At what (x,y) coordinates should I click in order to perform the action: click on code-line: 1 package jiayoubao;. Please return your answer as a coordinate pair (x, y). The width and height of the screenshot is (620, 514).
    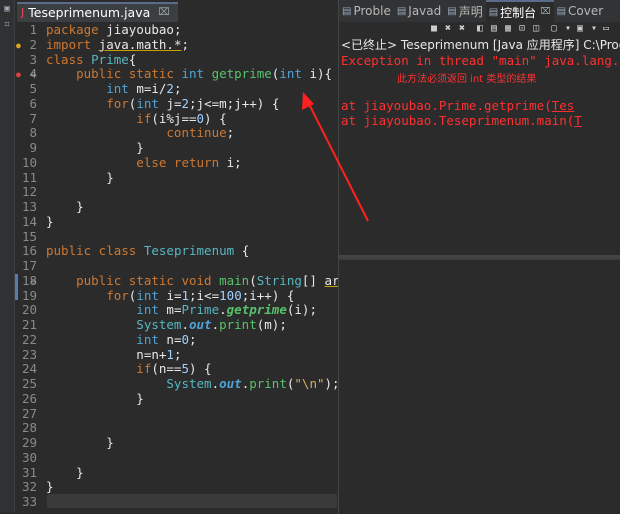
    Looking at the image, I should click on (176, 30).